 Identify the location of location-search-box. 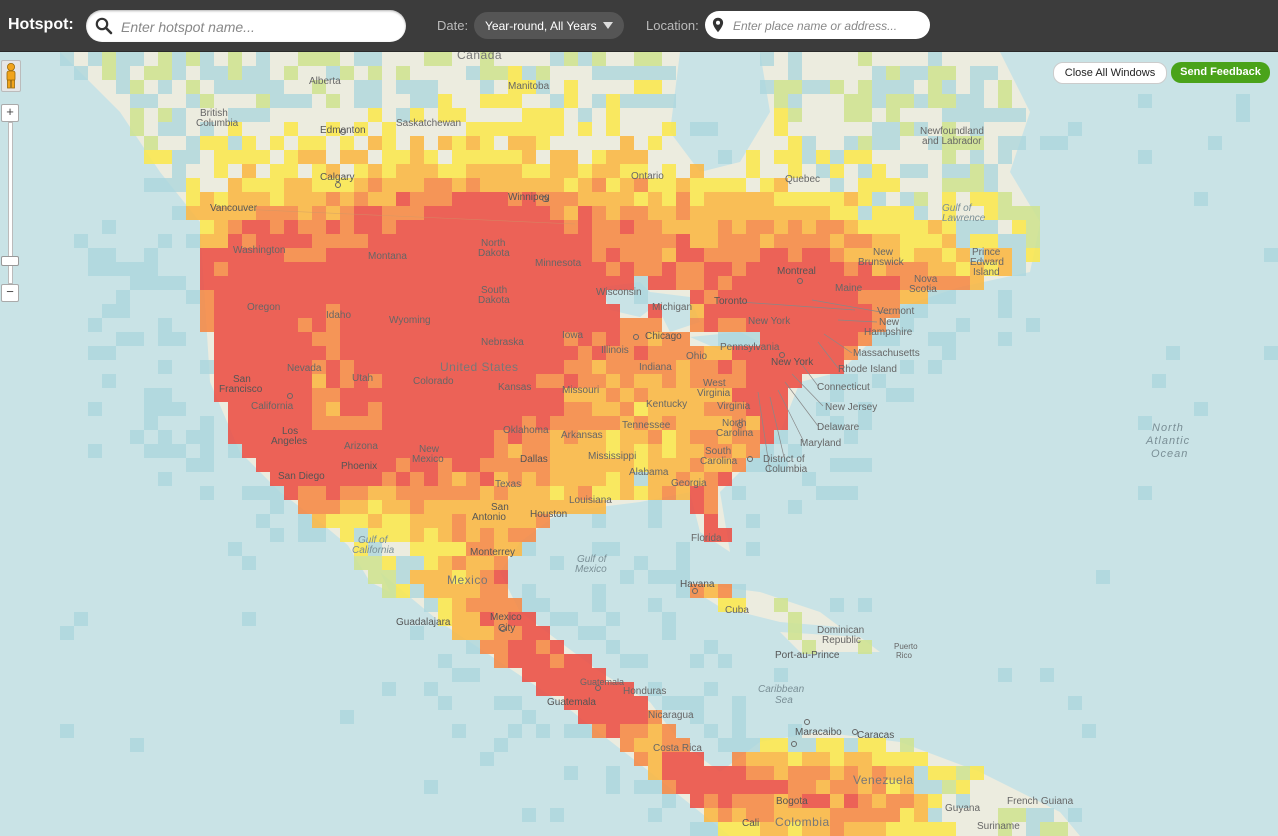
(817, 25).